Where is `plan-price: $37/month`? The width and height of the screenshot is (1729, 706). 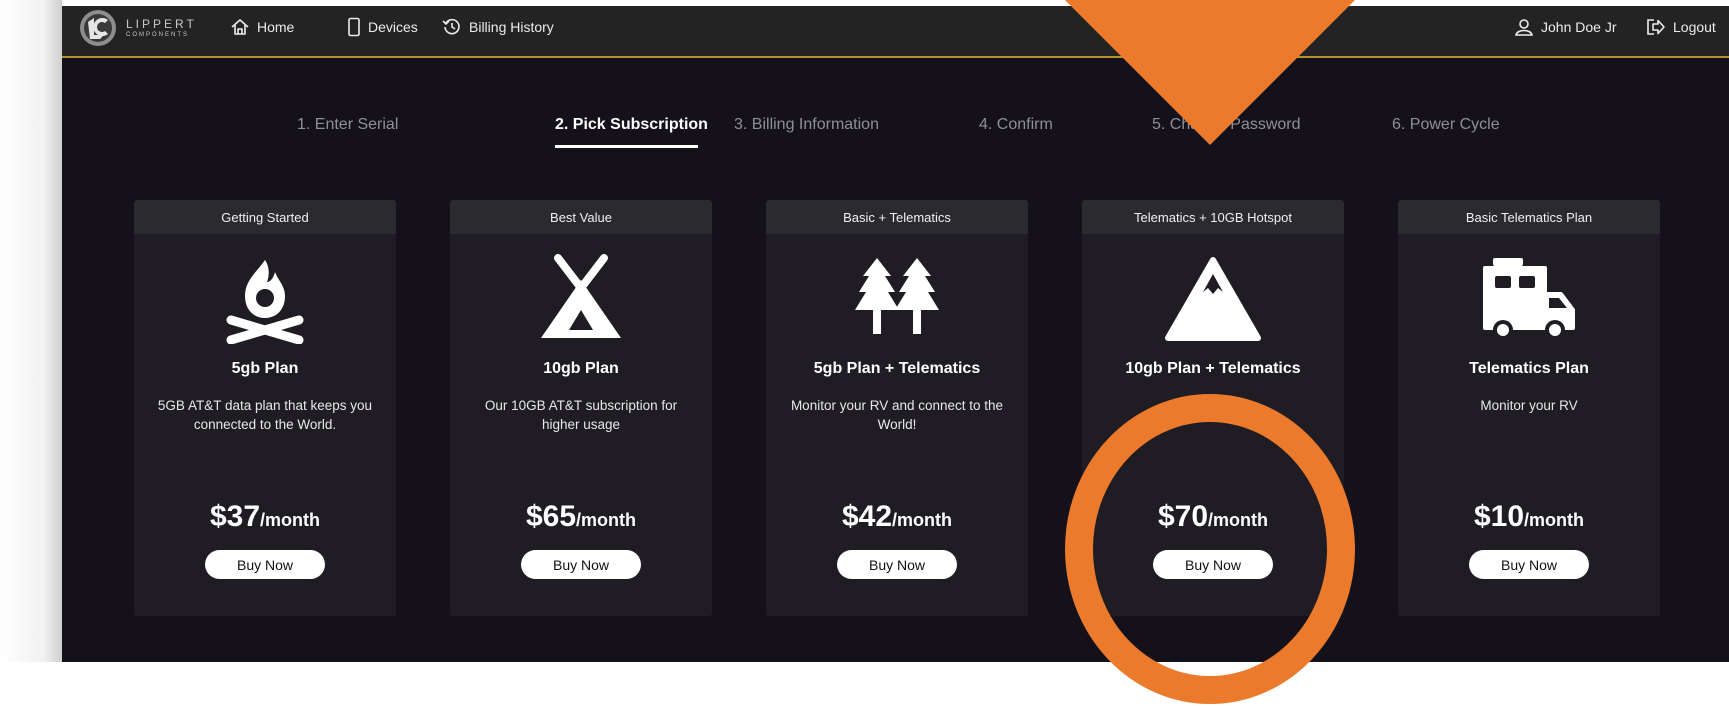 plan-price: $37/month is located at coordinates (265, 517).